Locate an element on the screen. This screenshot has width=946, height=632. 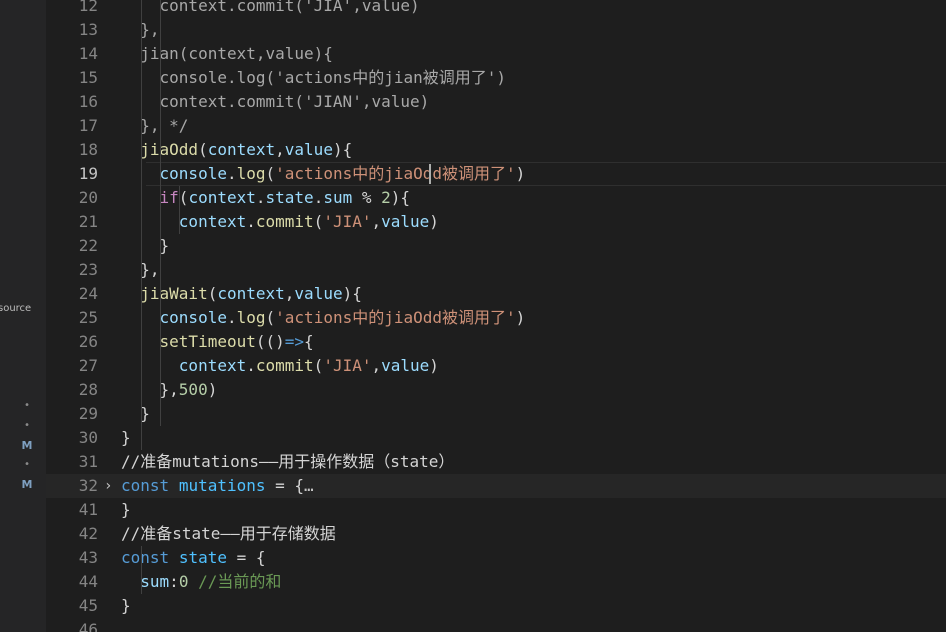
code-line: 30} is located at coordinates (496, 438).